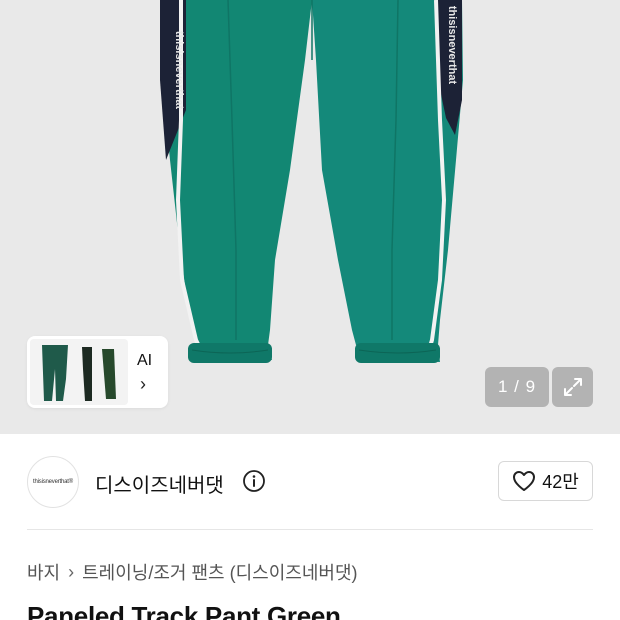 The image size is (620, 620). Describe the element at coordinates (145, 360) in the screenshot. I see `ai-label: AI` at that location.